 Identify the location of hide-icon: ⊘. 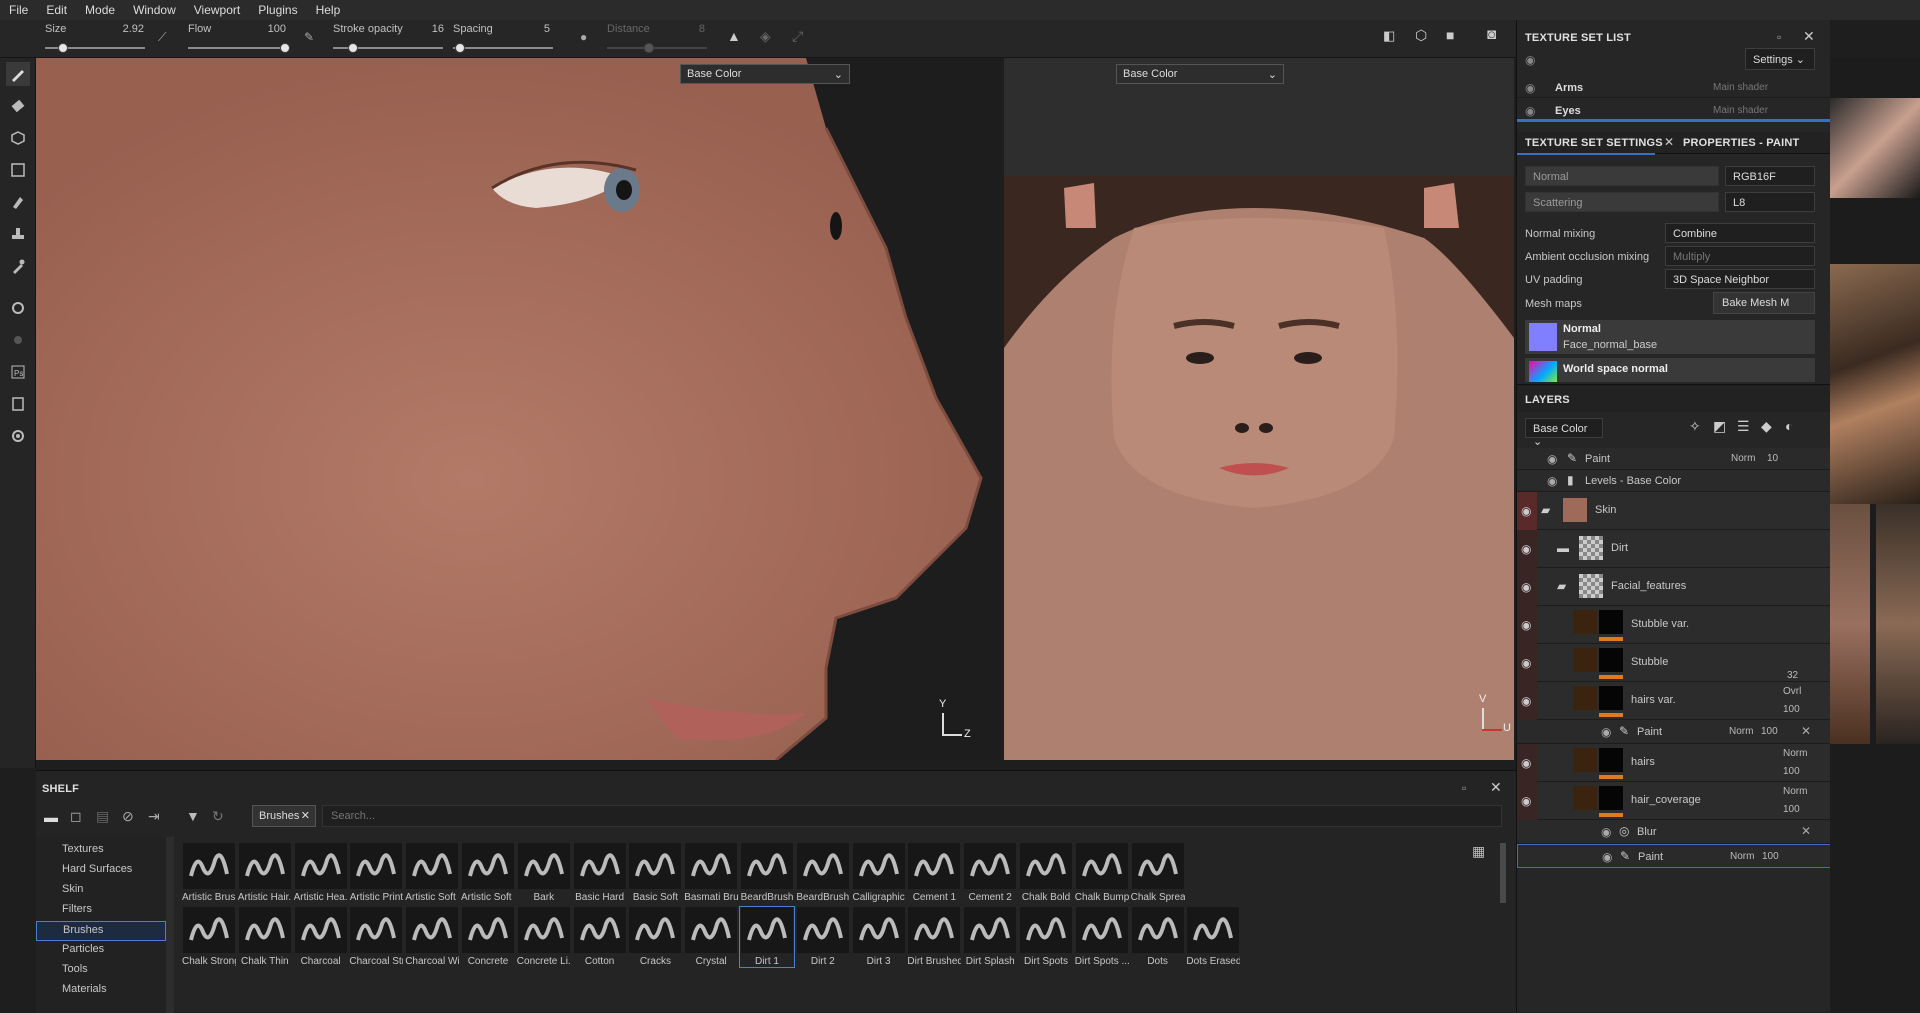
(128, 816).